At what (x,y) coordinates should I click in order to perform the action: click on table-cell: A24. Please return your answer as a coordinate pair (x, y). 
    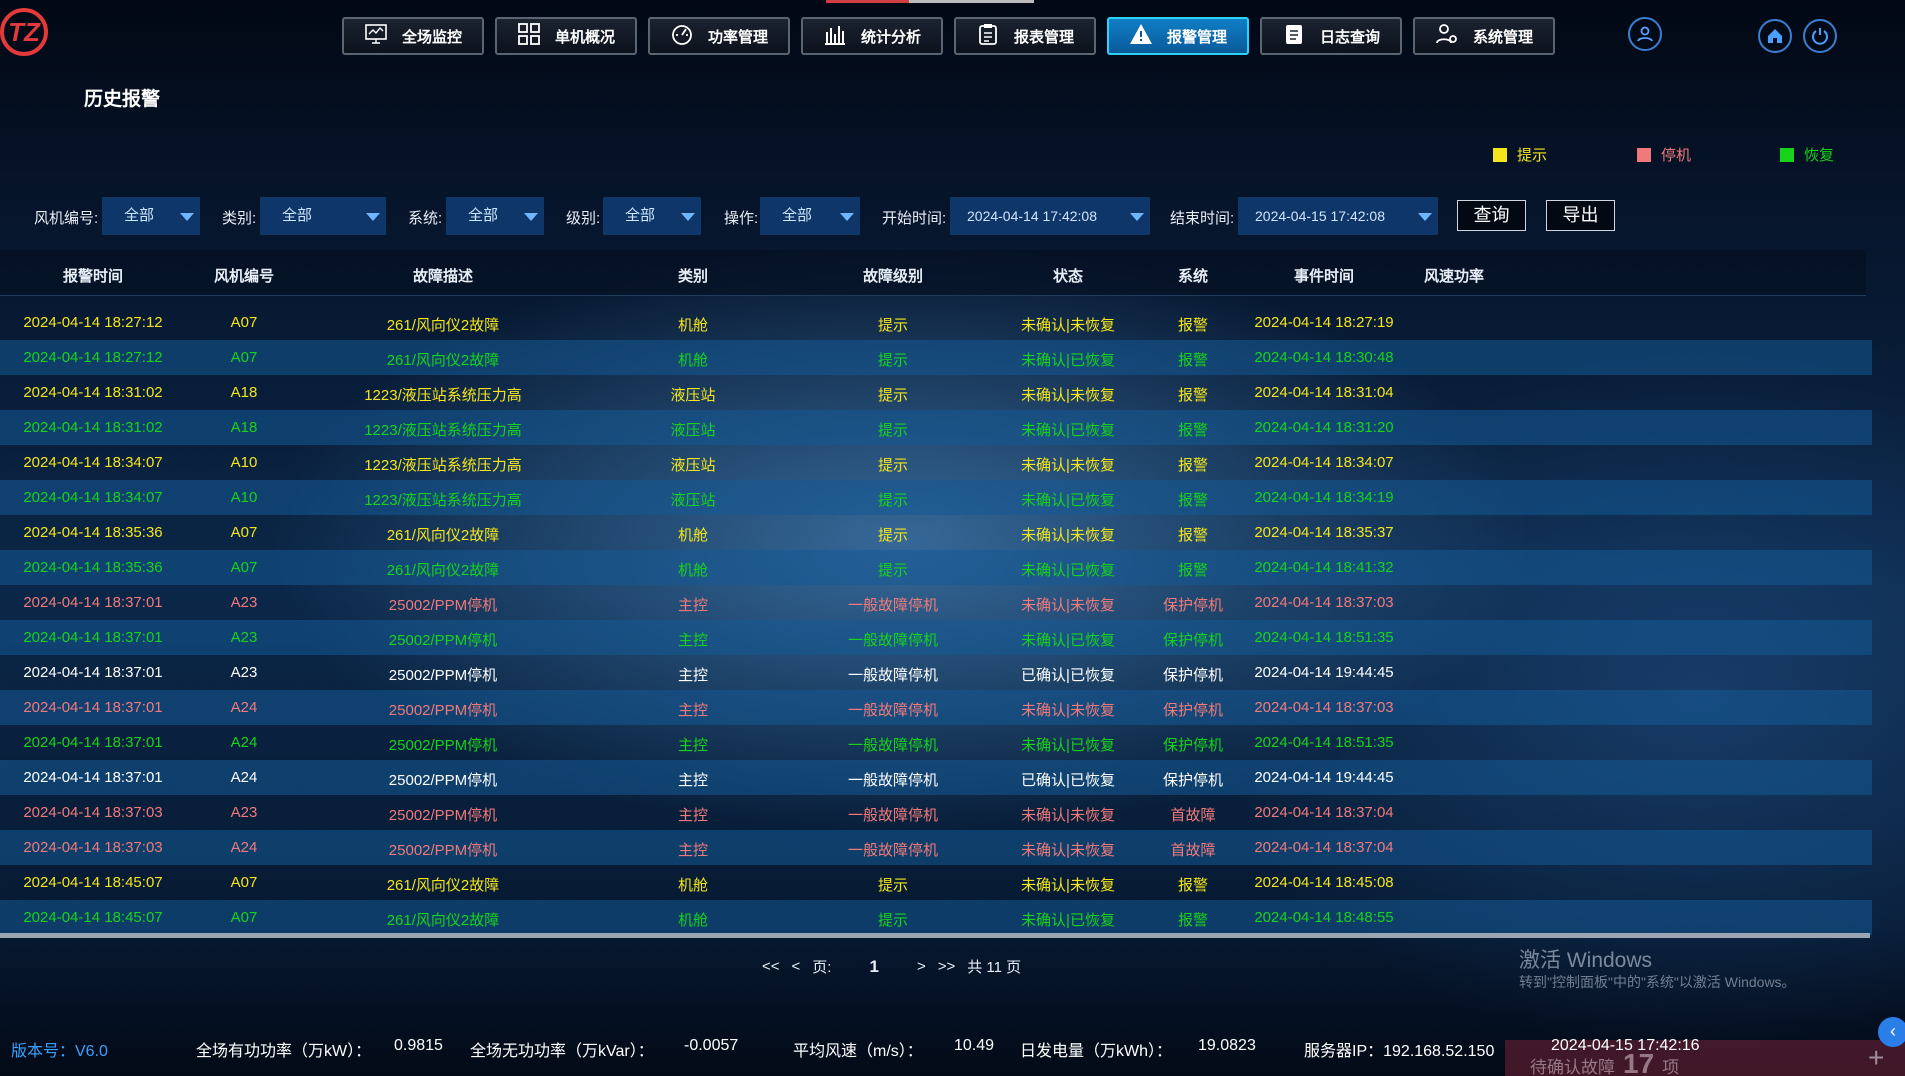
    Looking at the image, I should click on (244, 742).